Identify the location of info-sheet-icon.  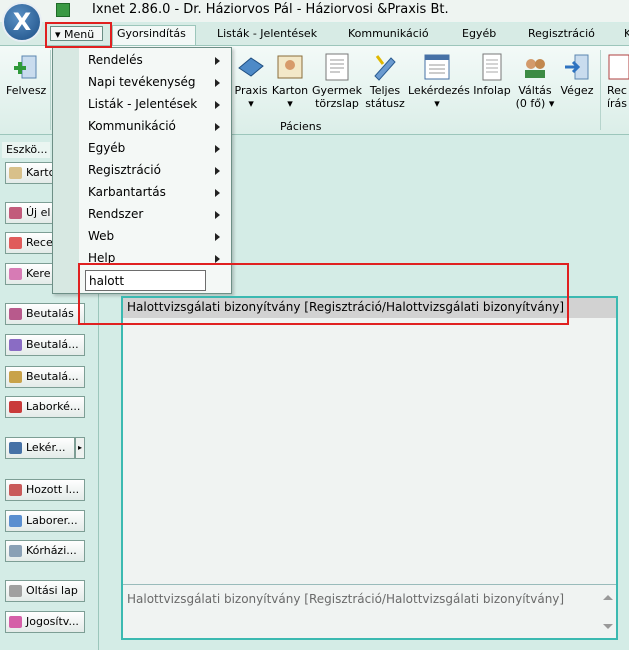
(492, 67).